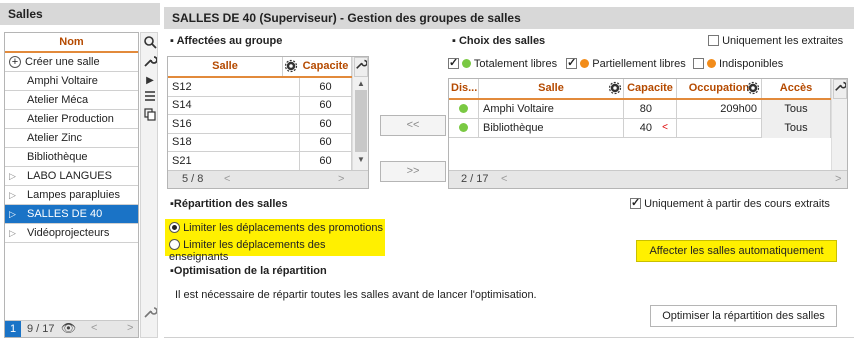 Image resolution: width=854 pixels, height=342 pixels. What do you see at coordinates (572, 62) in the screenshot?
I see `filter-partially-free-checkbox` at bounding box center [572, 62].